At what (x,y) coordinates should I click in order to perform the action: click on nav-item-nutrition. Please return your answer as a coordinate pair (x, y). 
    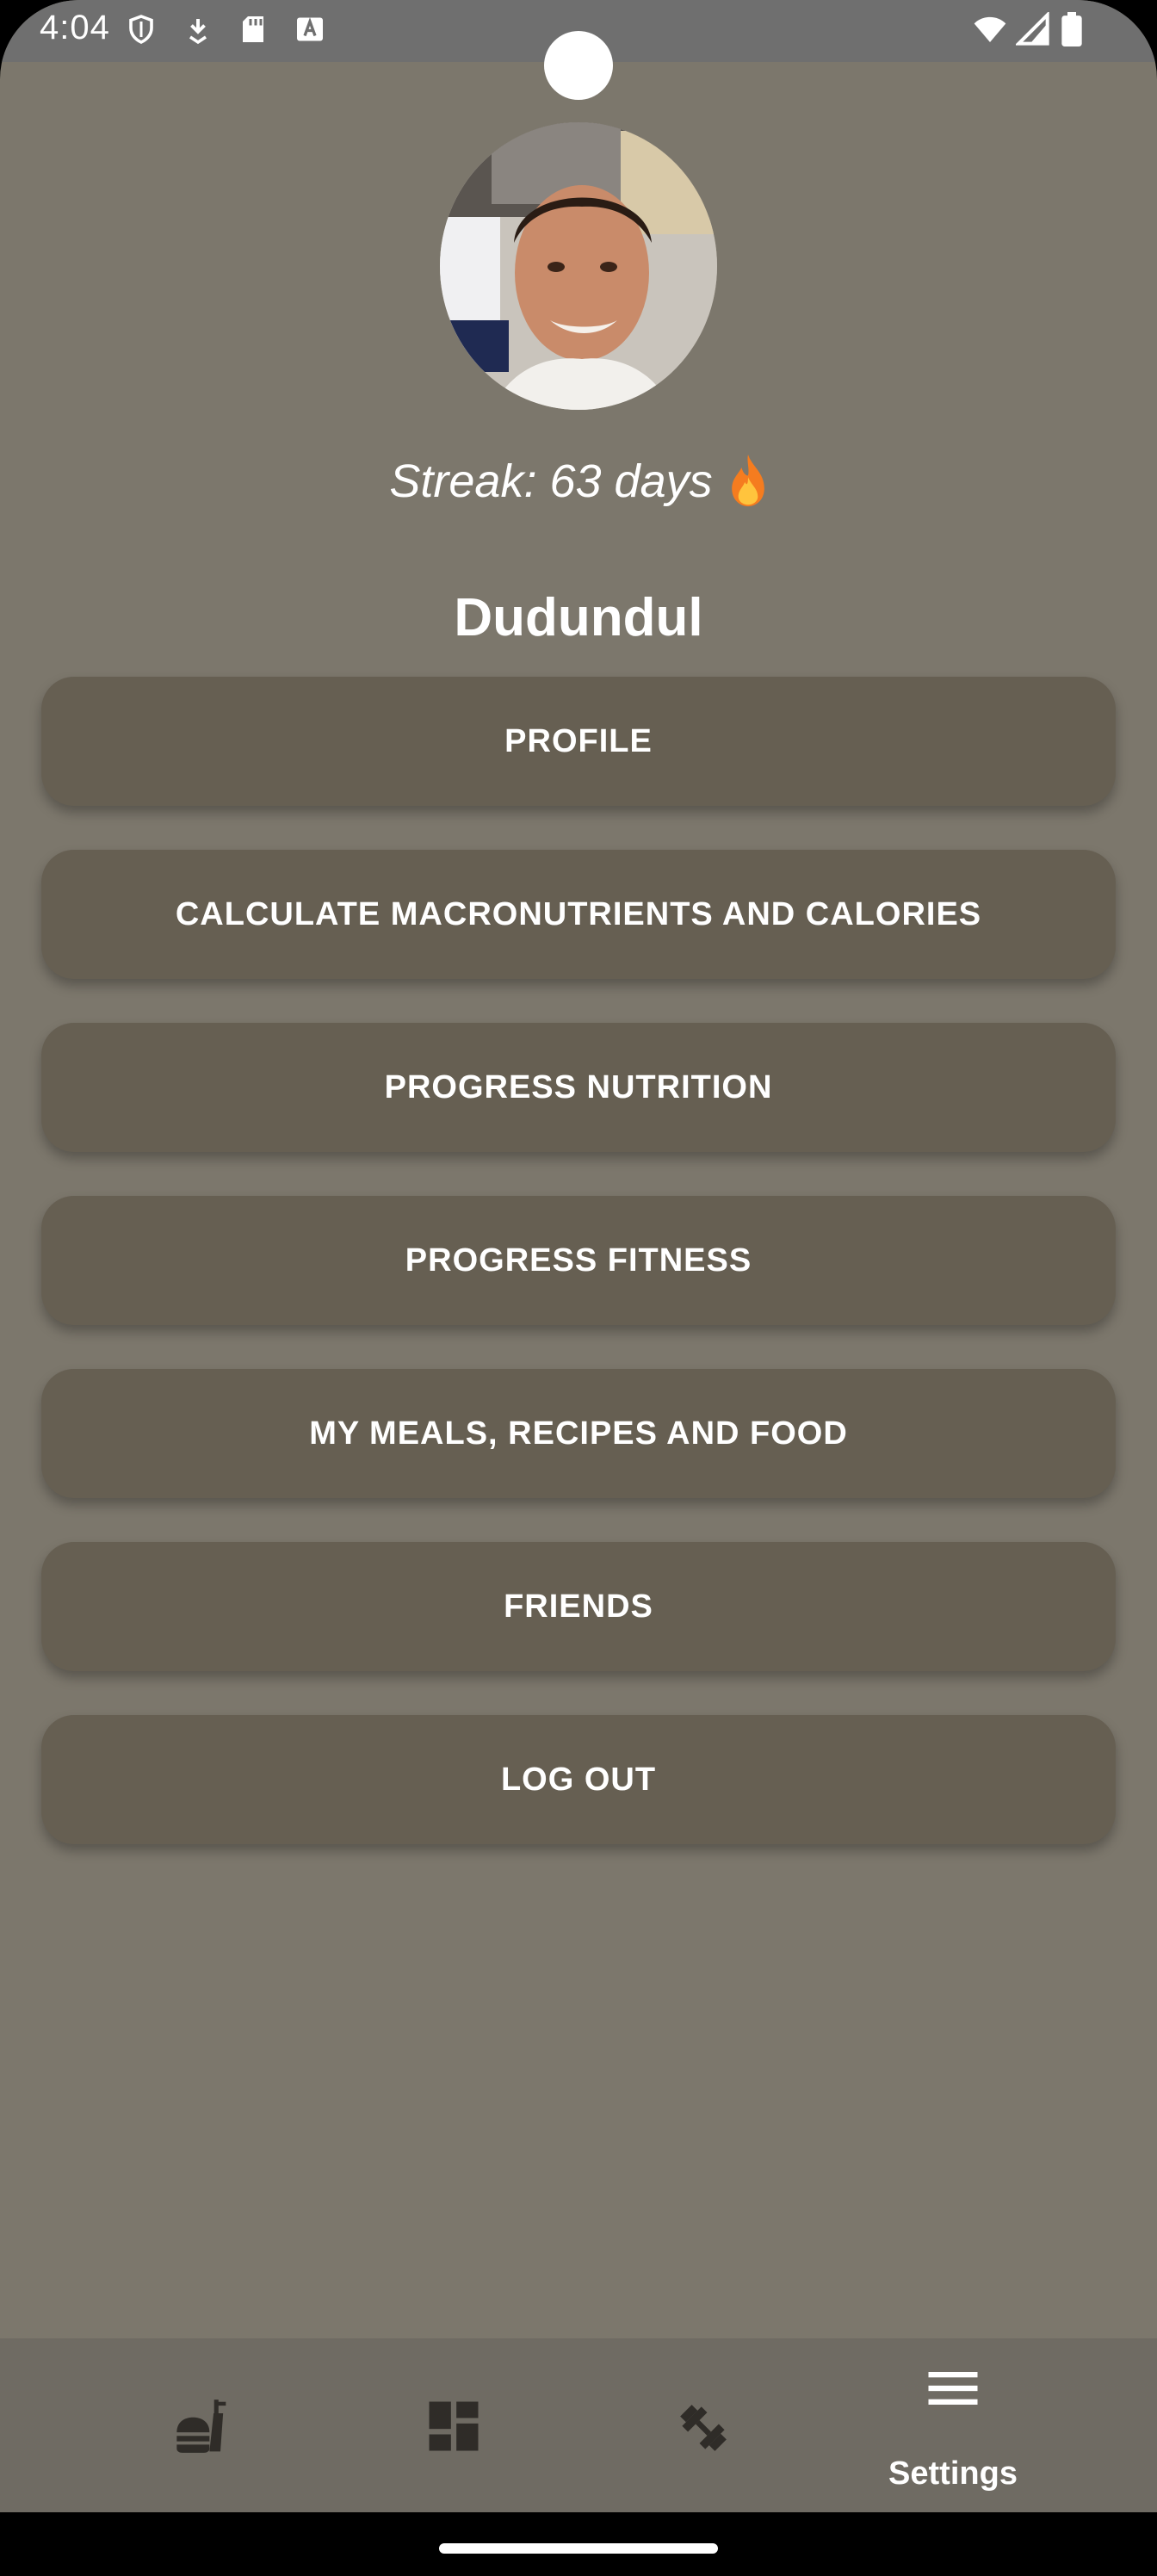
    Looking at the image, I should click on (204, 2425).